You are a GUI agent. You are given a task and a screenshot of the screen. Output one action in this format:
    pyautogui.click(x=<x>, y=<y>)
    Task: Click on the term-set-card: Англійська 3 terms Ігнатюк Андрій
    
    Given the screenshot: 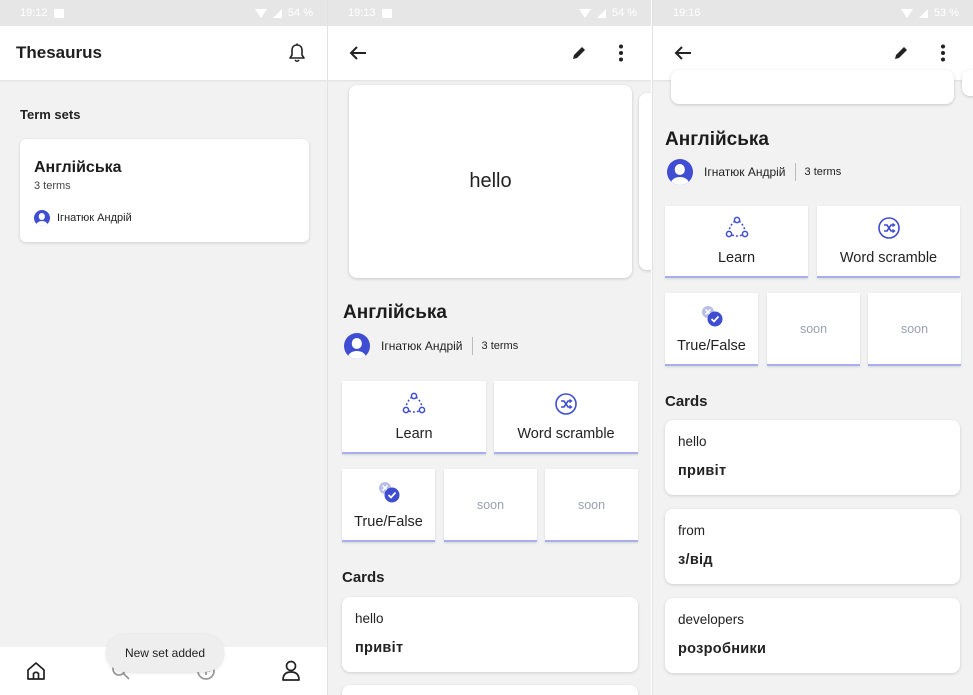 What is the action you would take?
    pyautogui.click(x=164, y=190)
    